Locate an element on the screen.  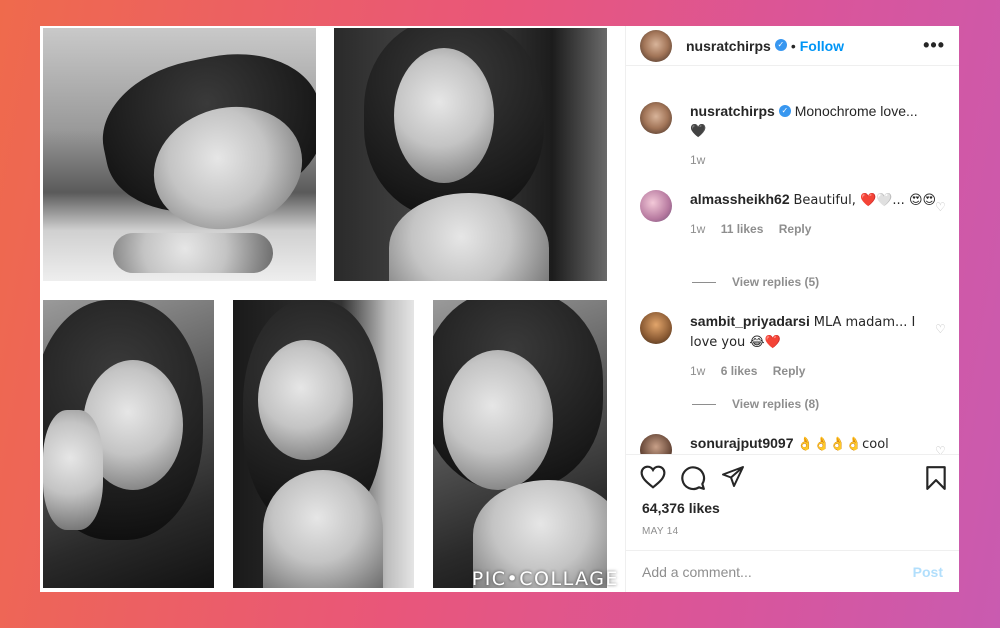
comment-username: sonurajput9097 is located at coordinates (741, 443).